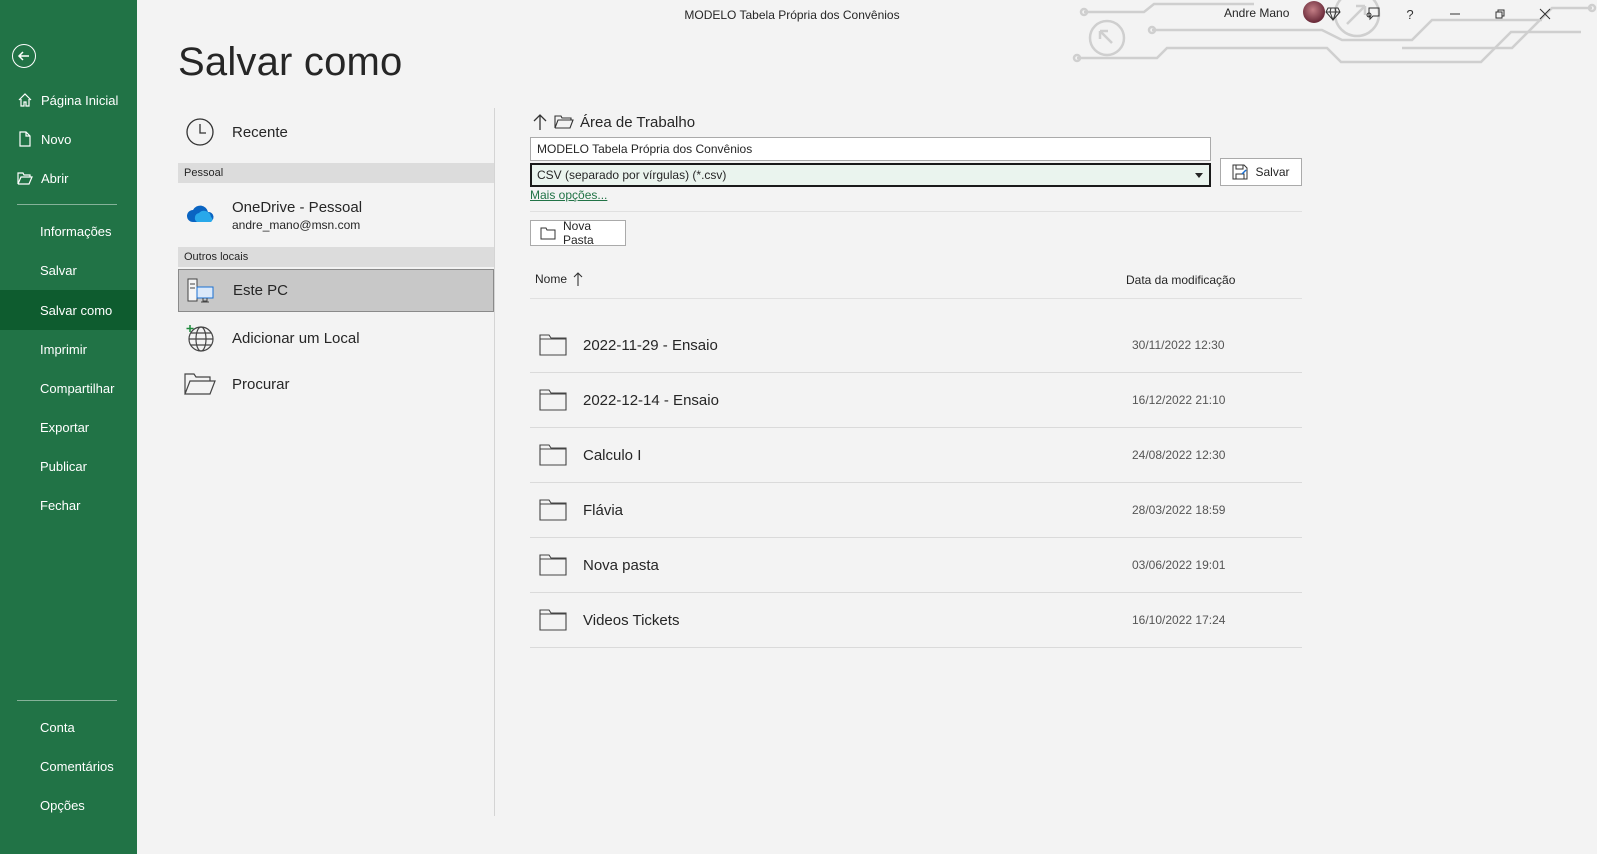  Describe the element at coordinates (76, 231) in the screenshot. I see `nav-item-label: Informações` at that location.